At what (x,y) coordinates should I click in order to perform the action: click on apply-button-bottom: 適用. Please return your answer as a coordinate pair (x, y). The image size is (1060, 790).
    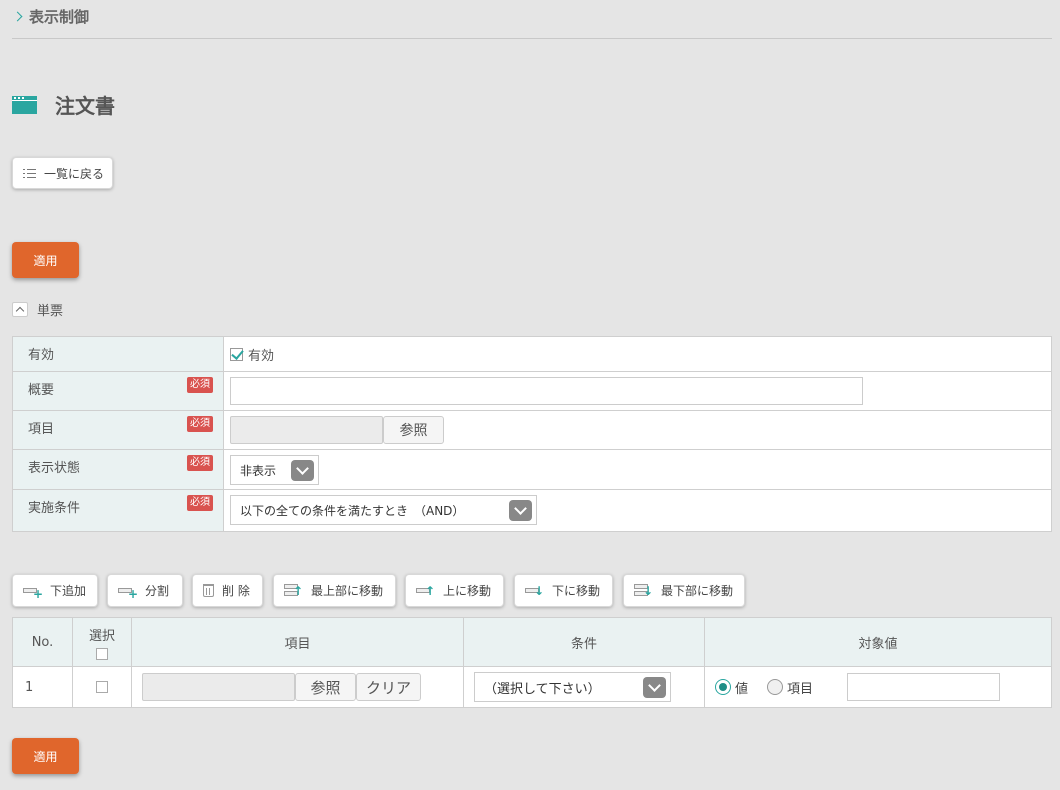
    Looking at the image, I should click on (45, 756).